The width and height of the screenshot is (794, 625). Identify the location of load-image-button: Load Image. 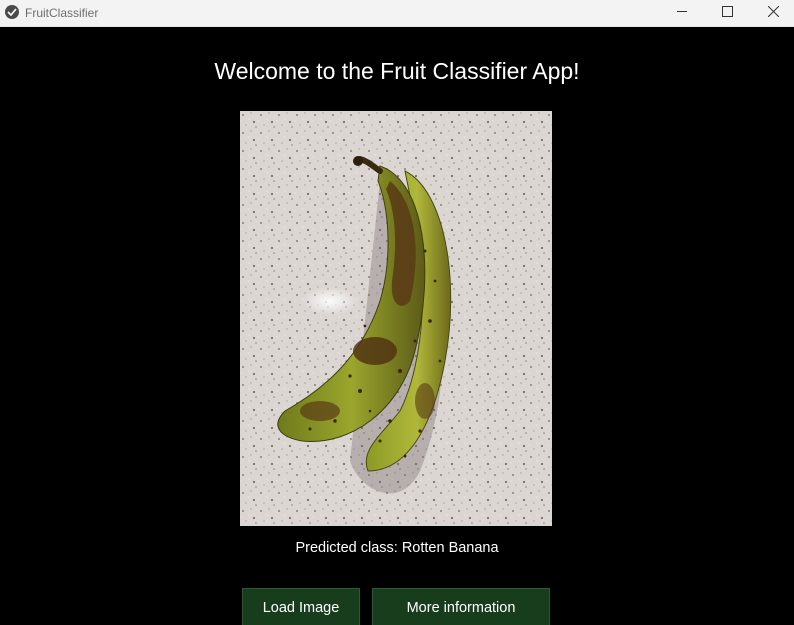
(301, 606).